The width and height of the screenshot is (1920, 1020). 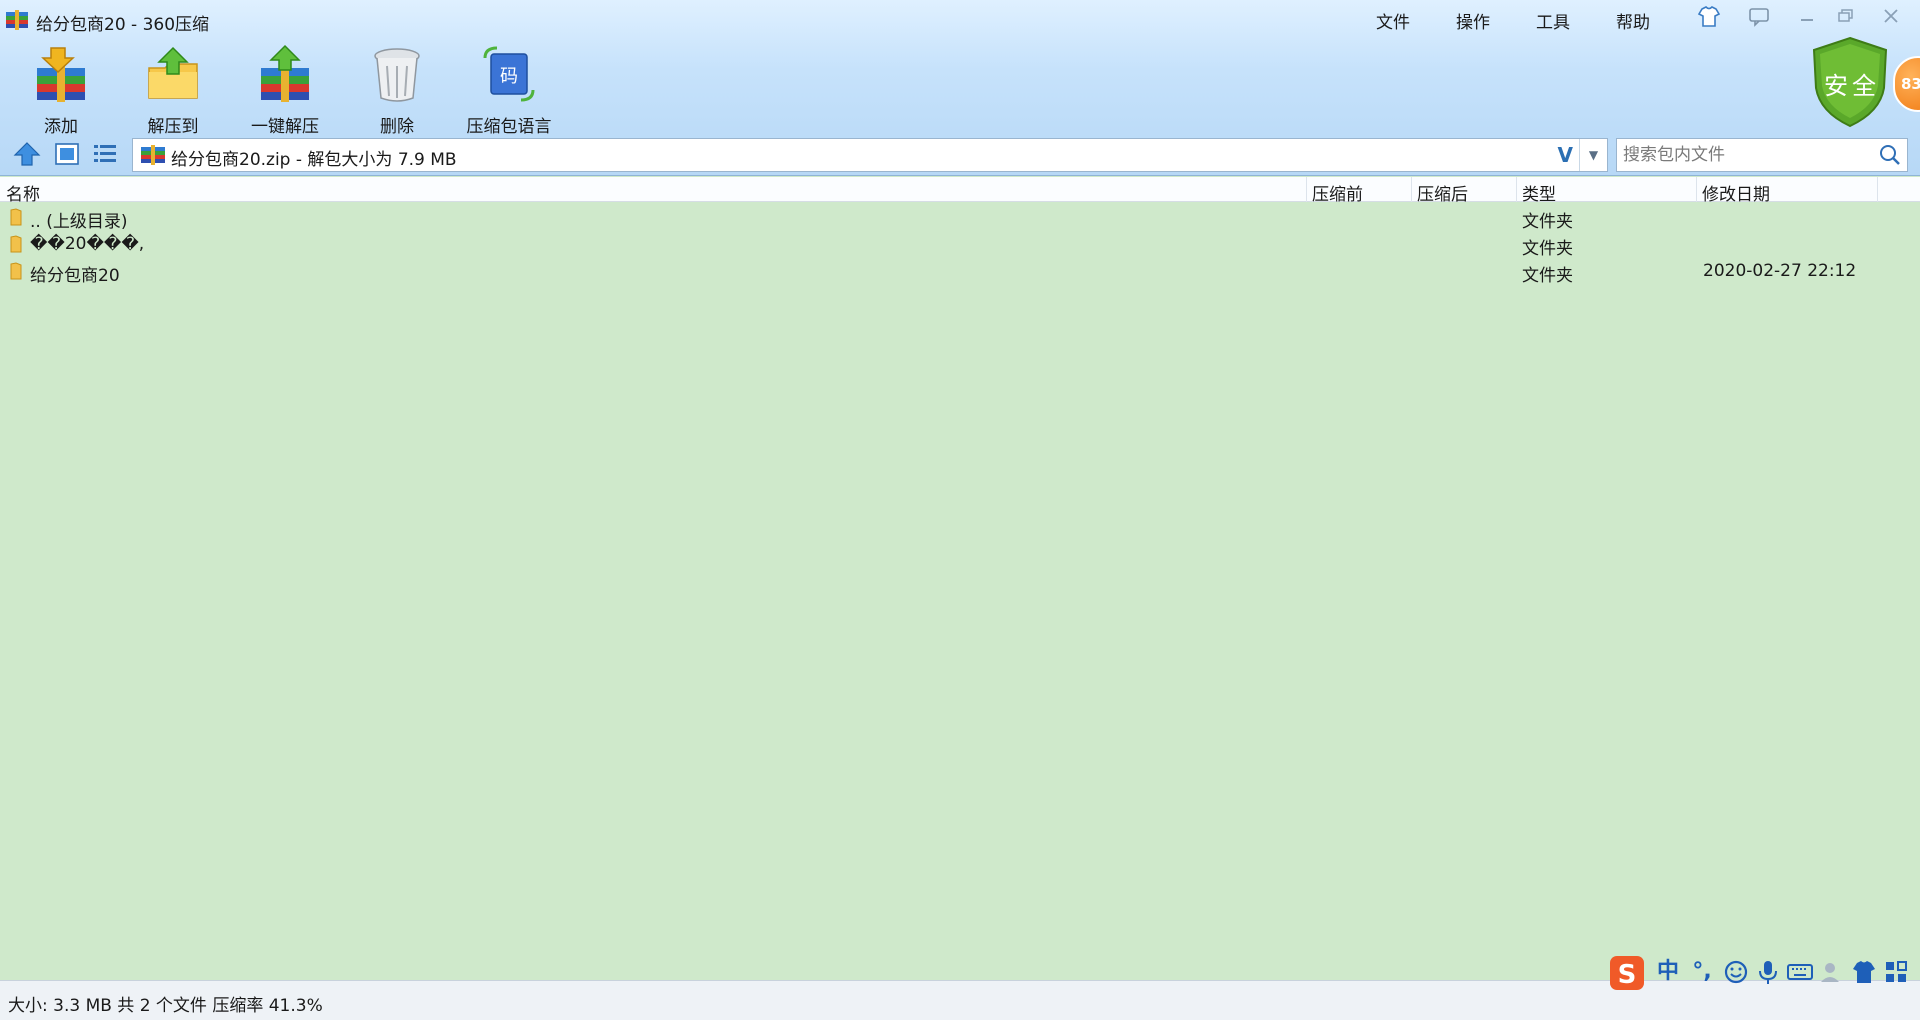 I want to click on path-bar: 给分包商20.zip - 解包大小为 7.9 MB V ▼, so click(x=870, y=155).